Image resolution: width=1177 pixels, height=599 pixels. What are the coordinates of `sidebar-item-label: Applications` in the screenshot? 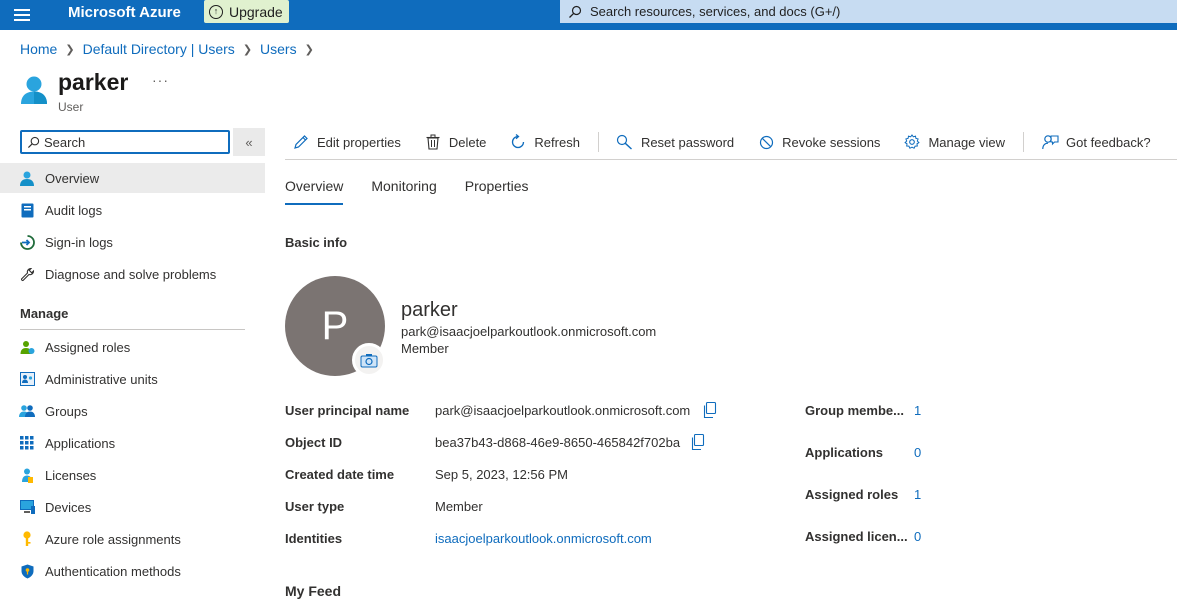 It's located at (80, 443).